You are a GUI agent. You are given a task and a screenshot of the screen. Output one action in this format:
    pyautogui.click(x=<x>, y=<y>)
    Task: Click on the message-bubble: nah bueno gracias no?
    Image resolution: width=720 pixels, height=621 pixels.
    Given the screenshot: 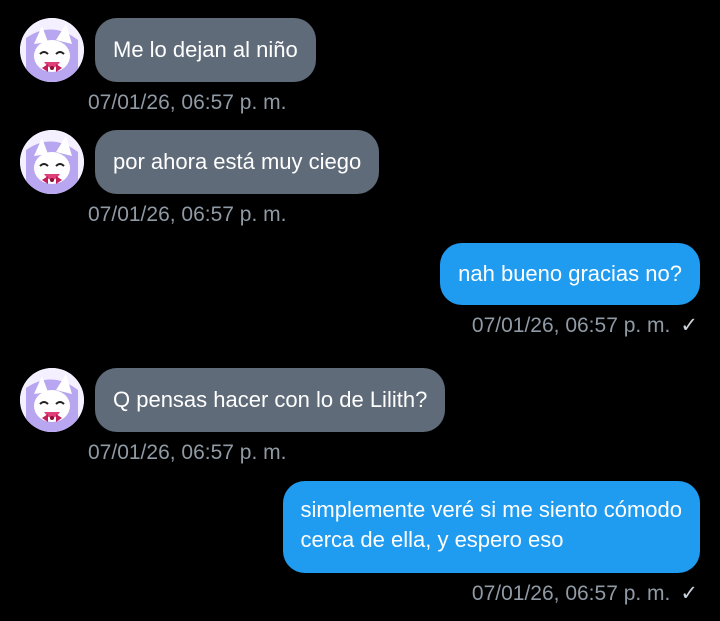 What is the action you would take?
    pyautogui.click(x=570, y=274)
    